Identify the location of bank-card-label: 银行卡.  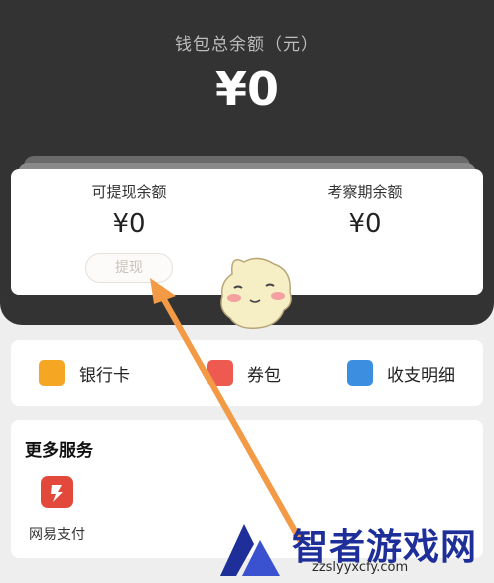
(104, 375).